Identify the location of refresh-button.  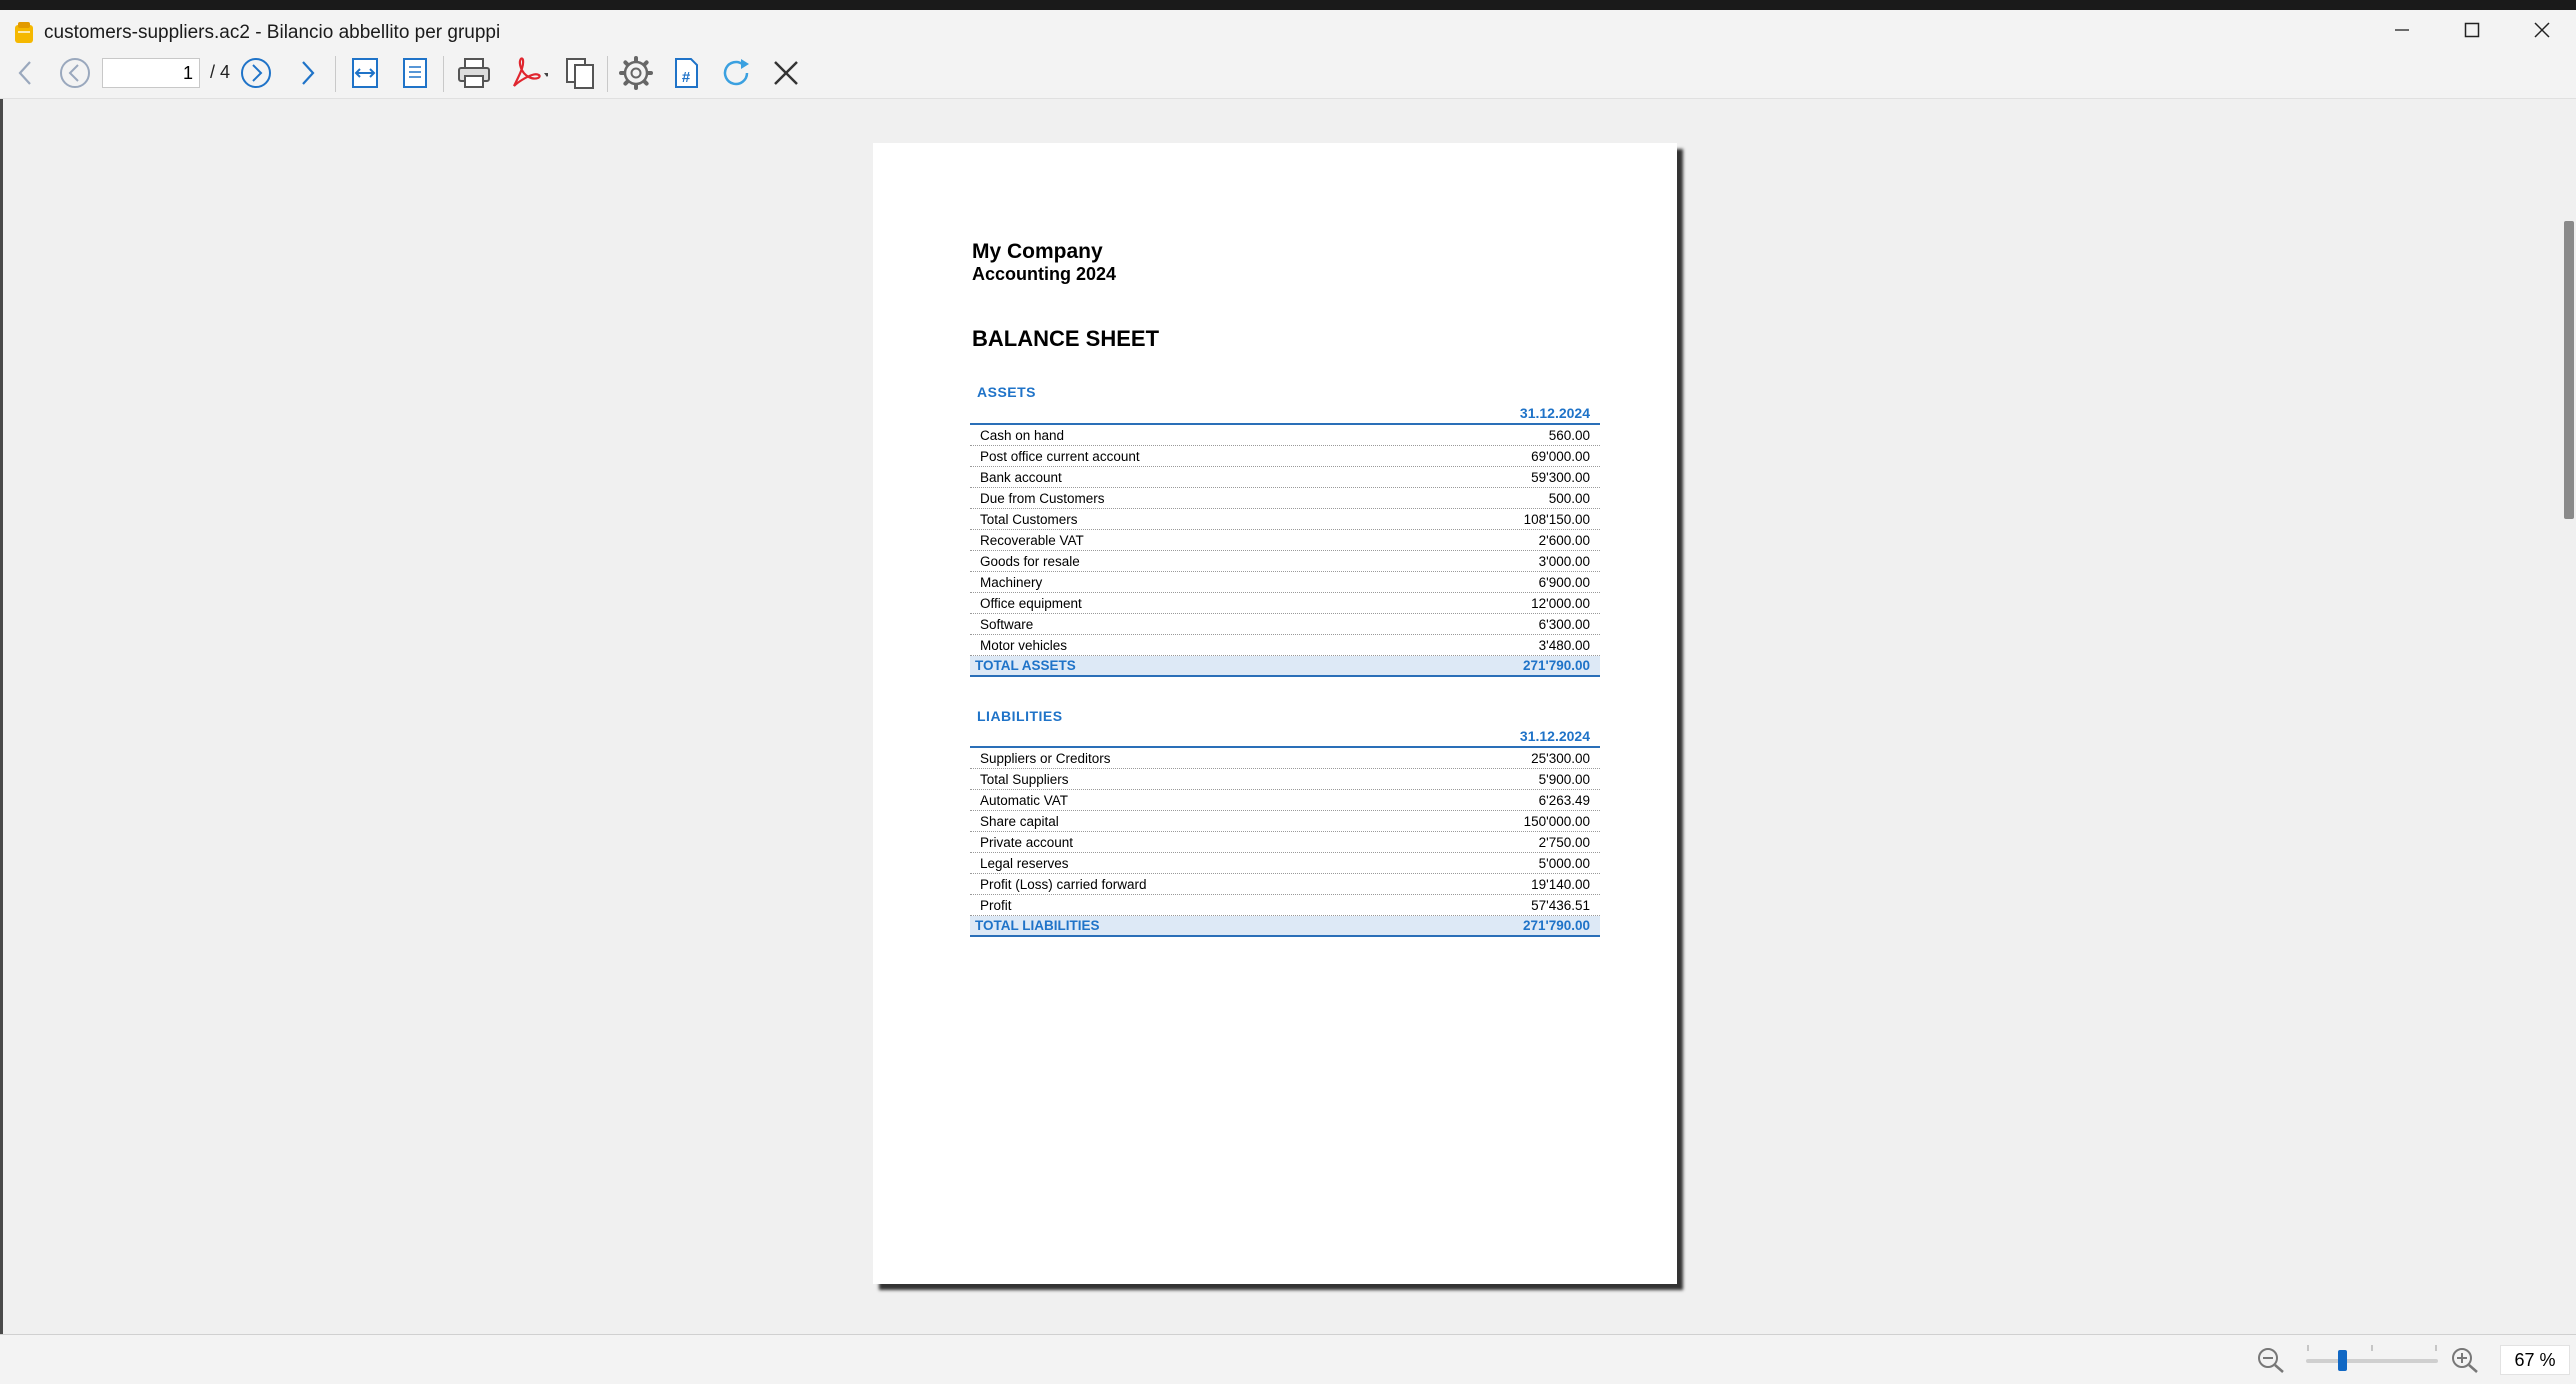
(736, 73).